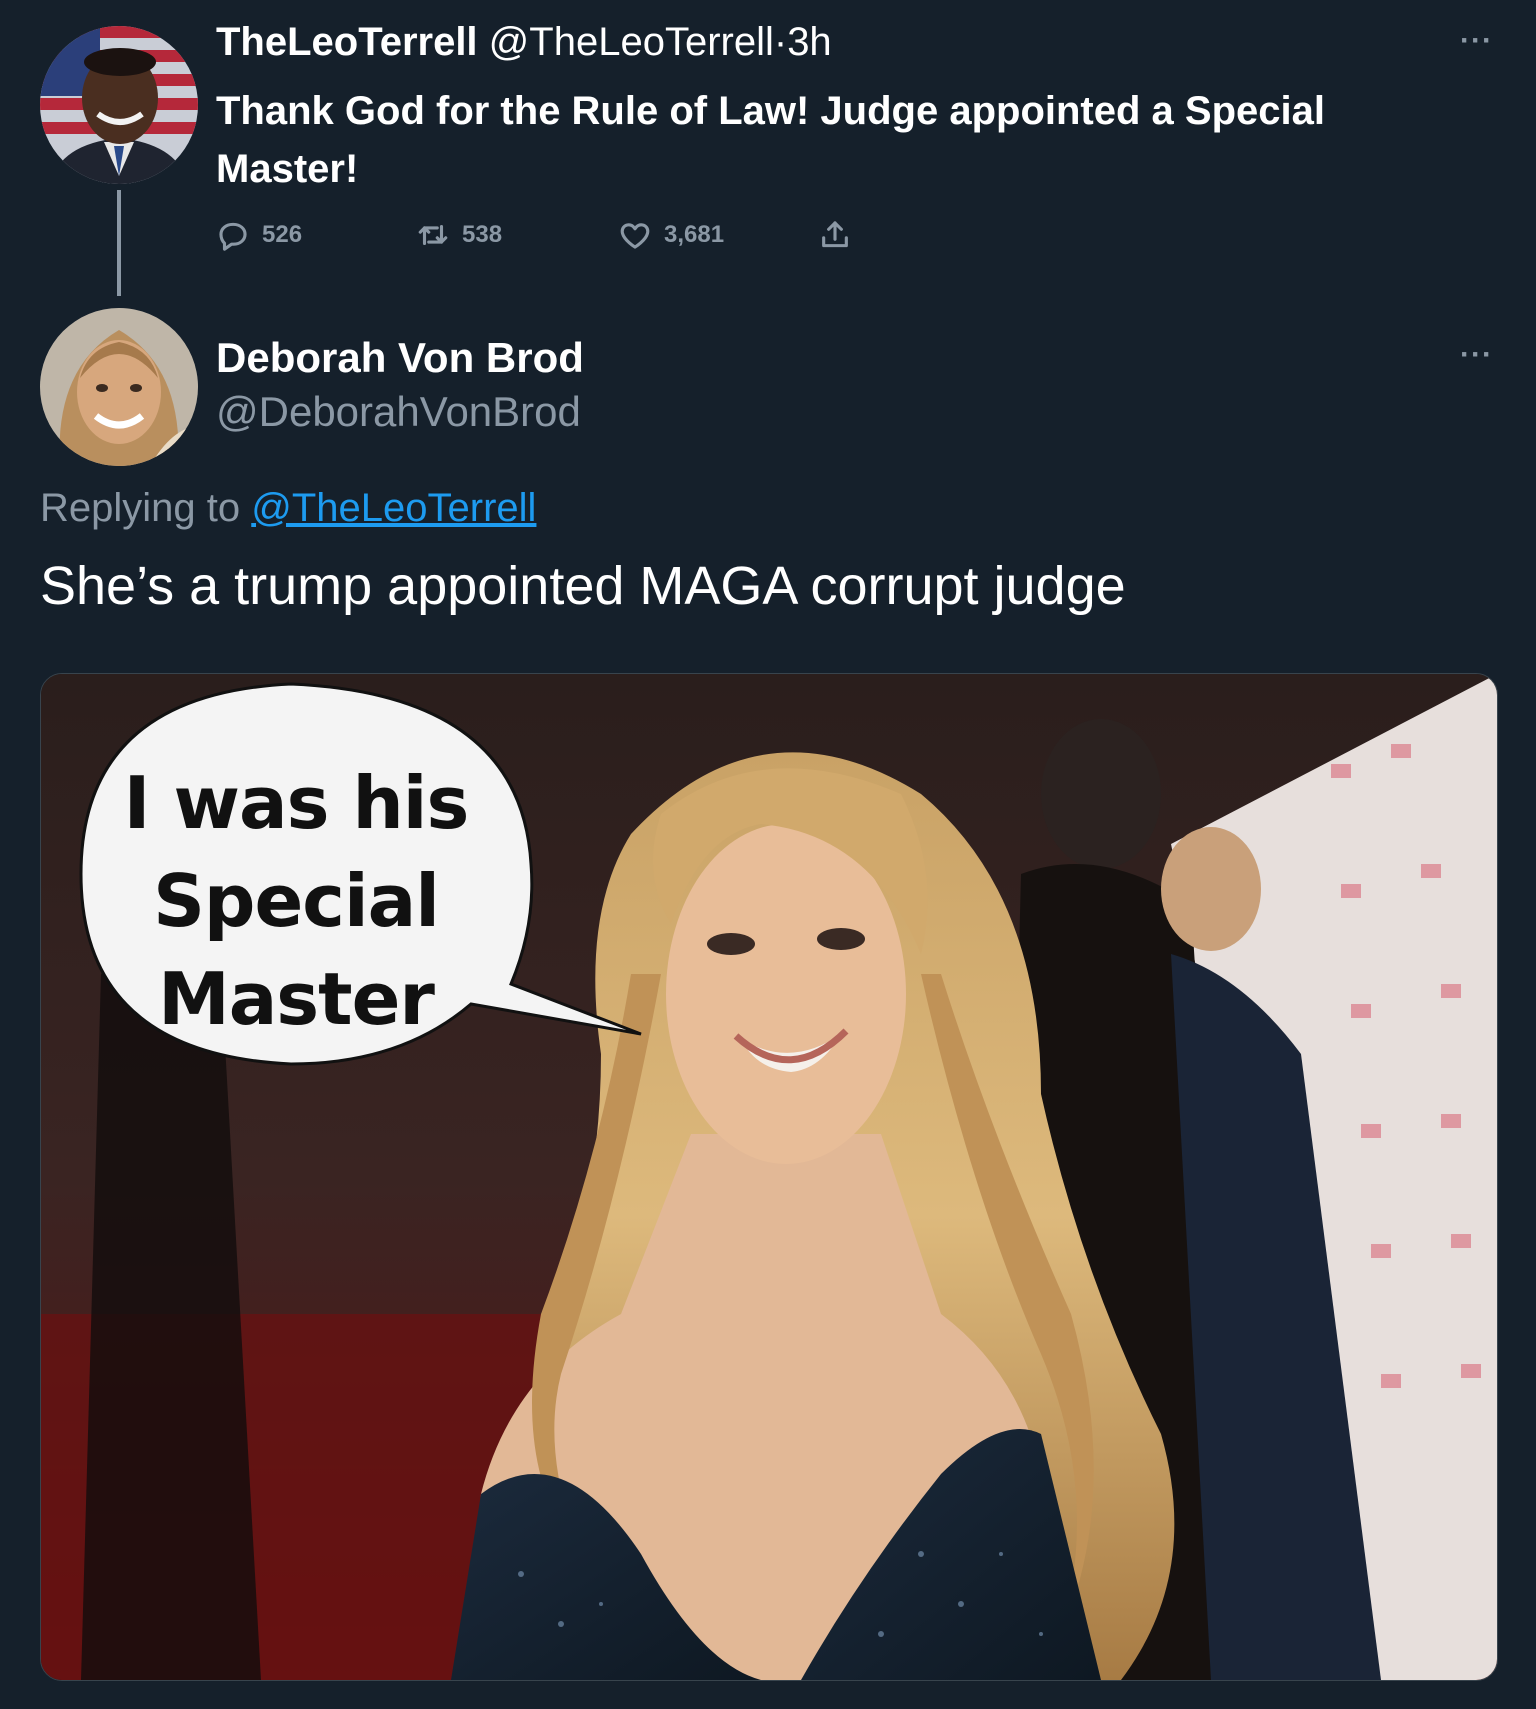 This screenshot has width=1536, height=1709. Describe the element at coordinates (233, 236) in the screenshot. I see `reply-icon` at that location.